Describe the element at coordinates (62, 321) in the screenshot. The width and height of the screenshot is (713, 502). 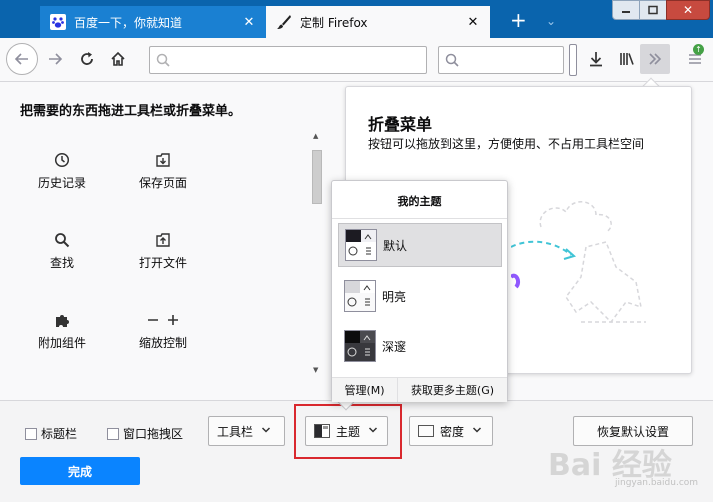
I see `puzzle-icon` at that location.